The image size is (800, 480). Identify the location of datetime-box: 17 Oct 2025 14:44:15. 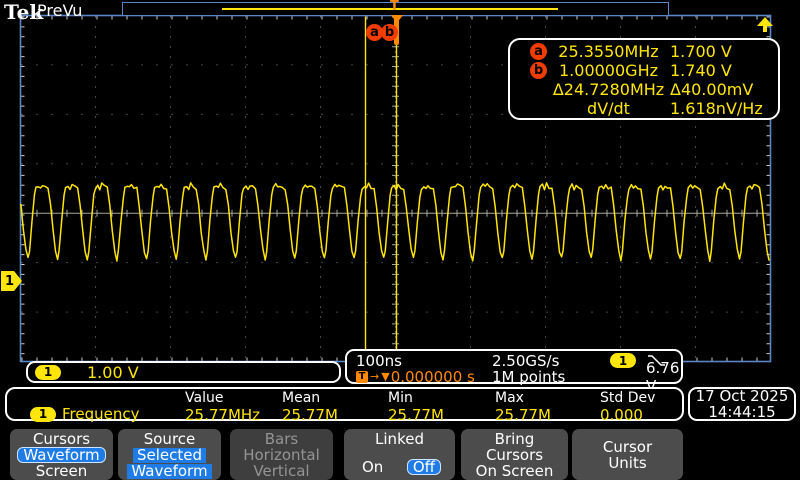
(742, 404).